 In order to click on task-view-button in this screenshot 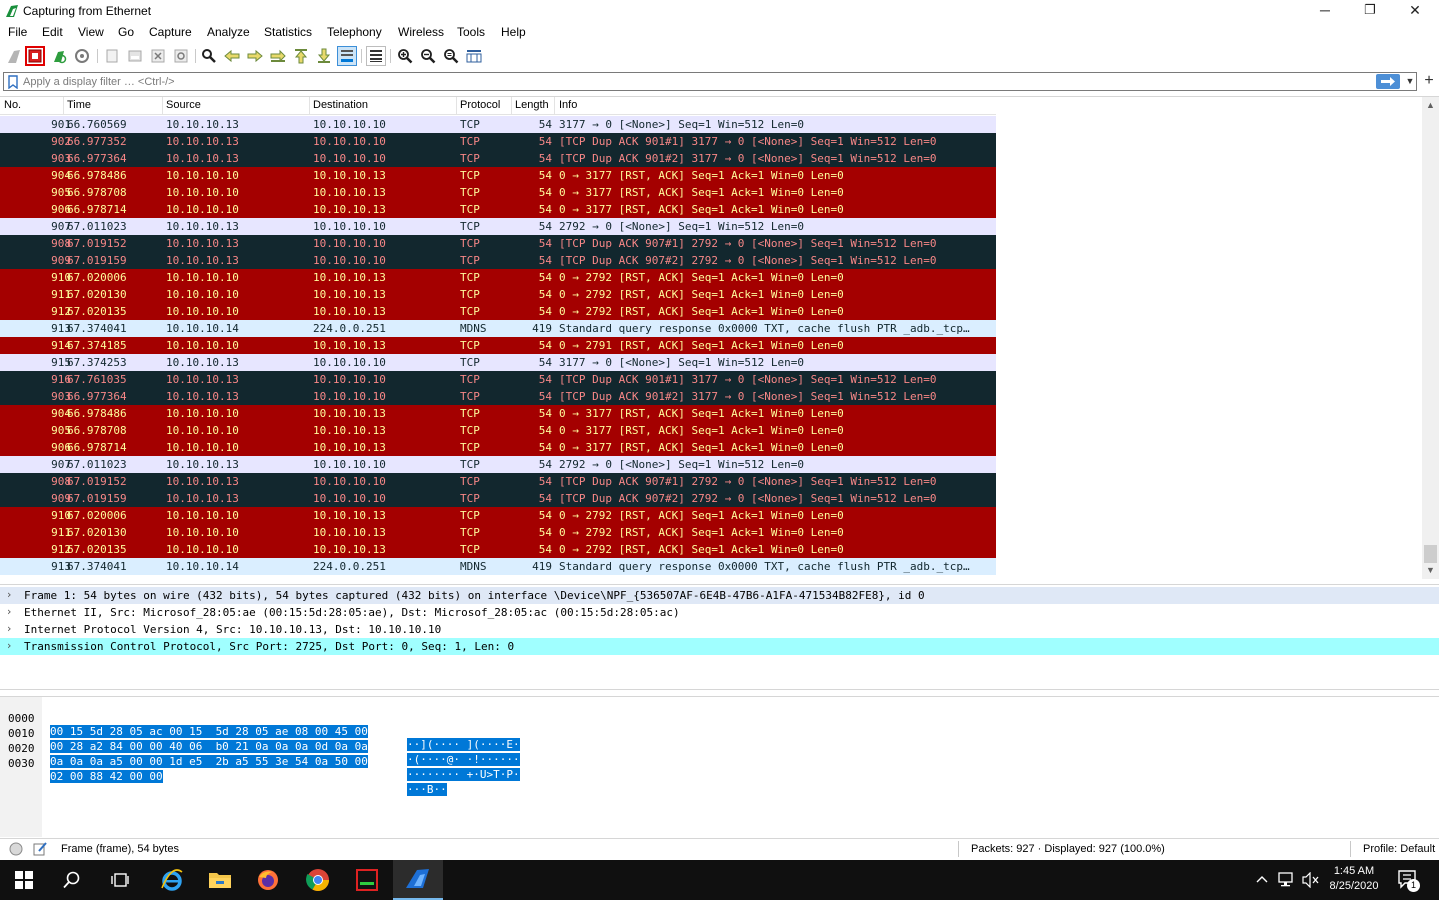, I will do `click(120, 880)`.